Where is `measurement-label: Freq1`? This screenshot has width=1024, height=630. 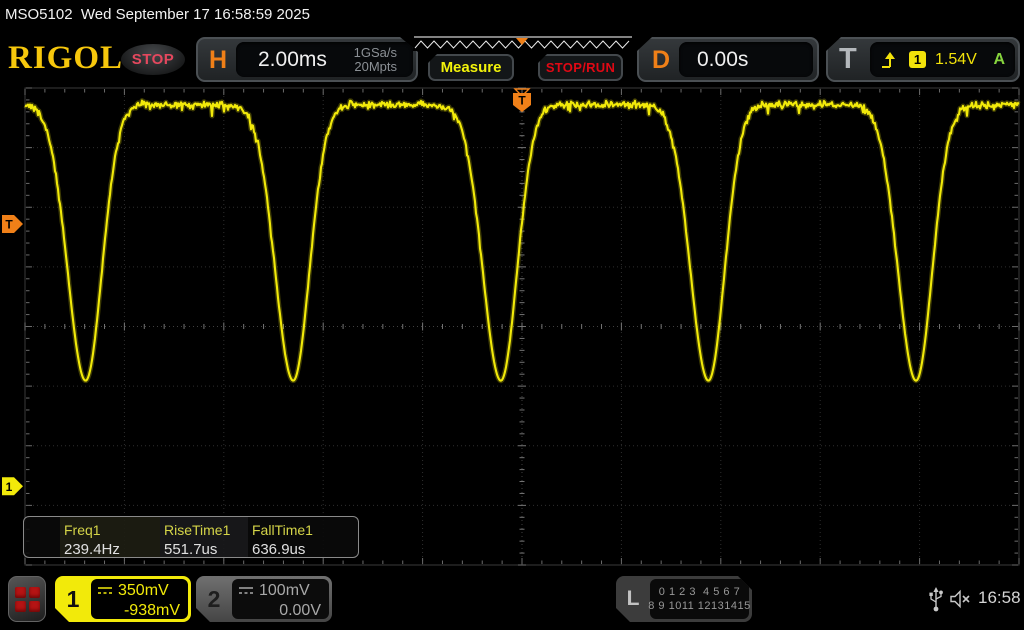 measurement-label: Freq1 is located at coordinates (82, 530).